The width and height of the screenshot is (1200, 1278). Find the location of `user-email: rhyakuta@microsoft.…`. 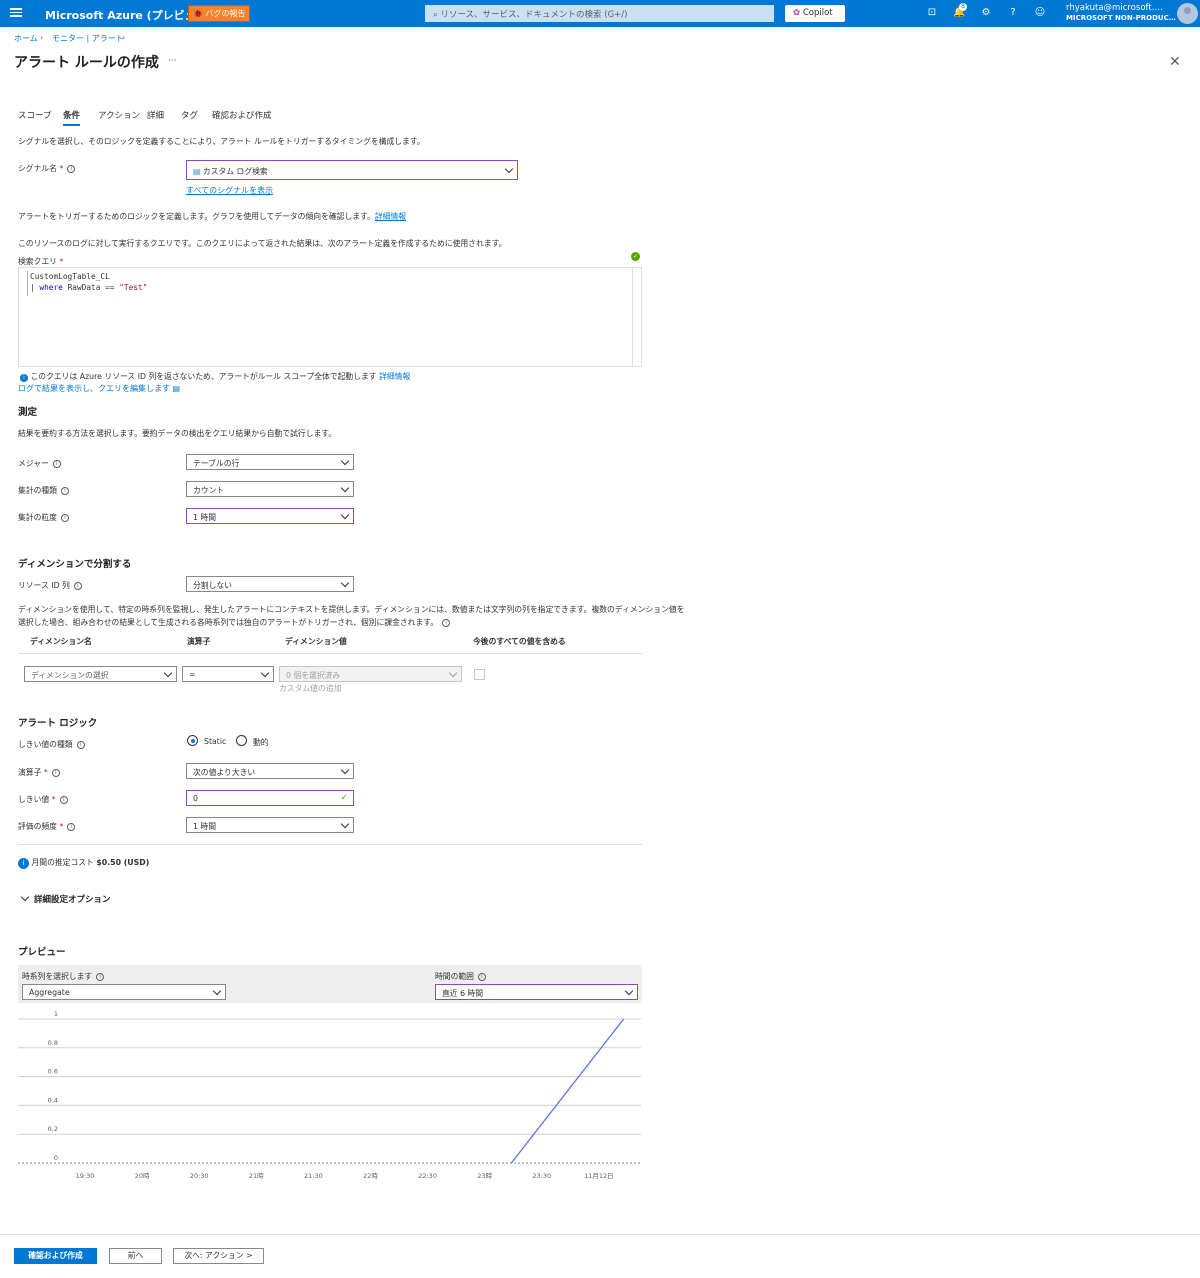

user-email: rhyakuta@microsoft.… is located at coordinates (1114, 8).